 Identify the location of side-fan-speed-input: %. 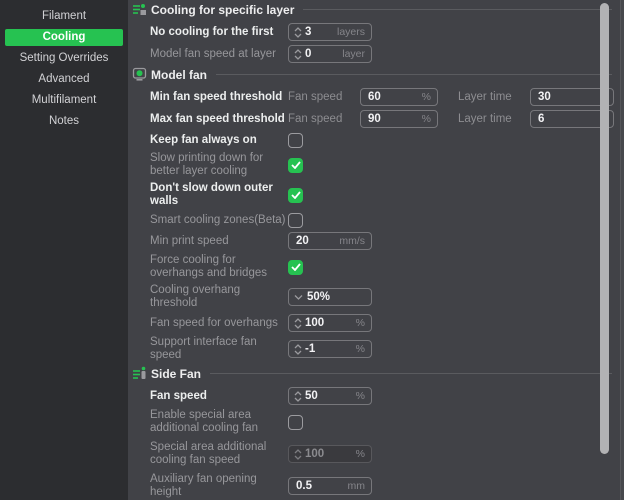
(330, 396).